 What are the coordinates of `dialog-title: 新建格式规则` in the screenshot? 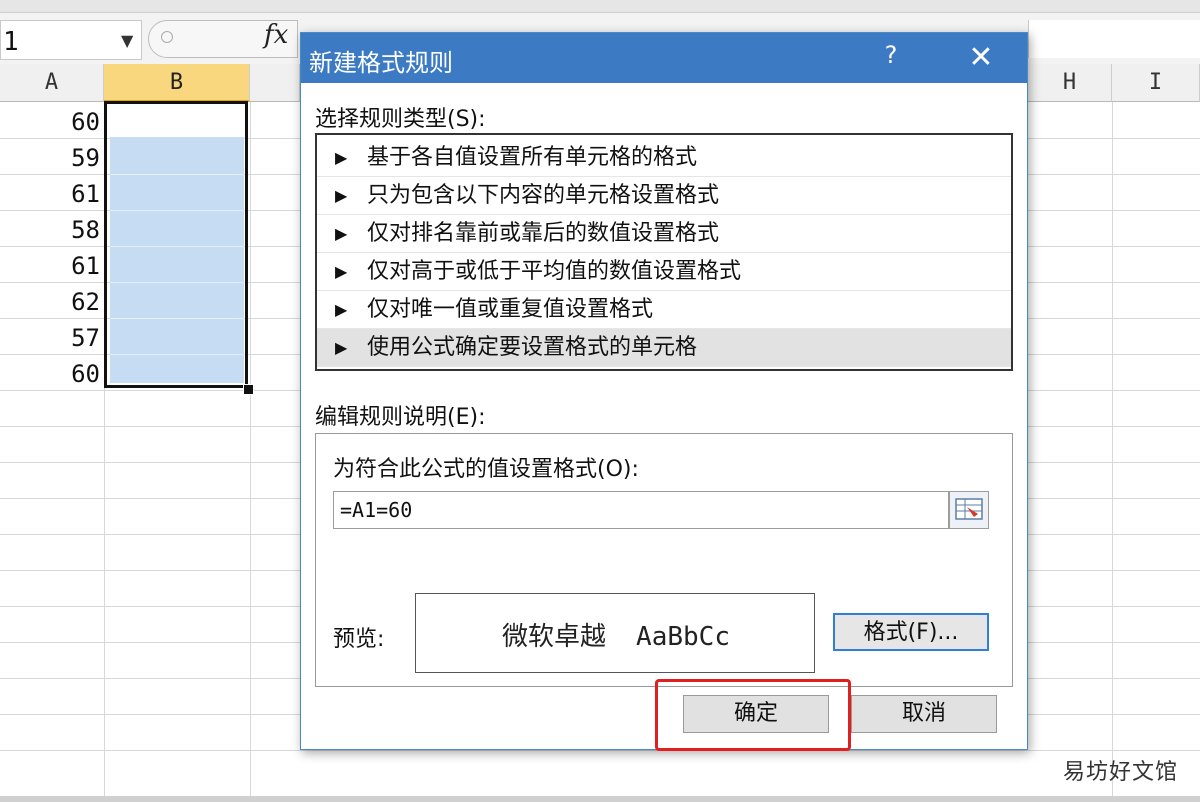 It's located at (381, 63).